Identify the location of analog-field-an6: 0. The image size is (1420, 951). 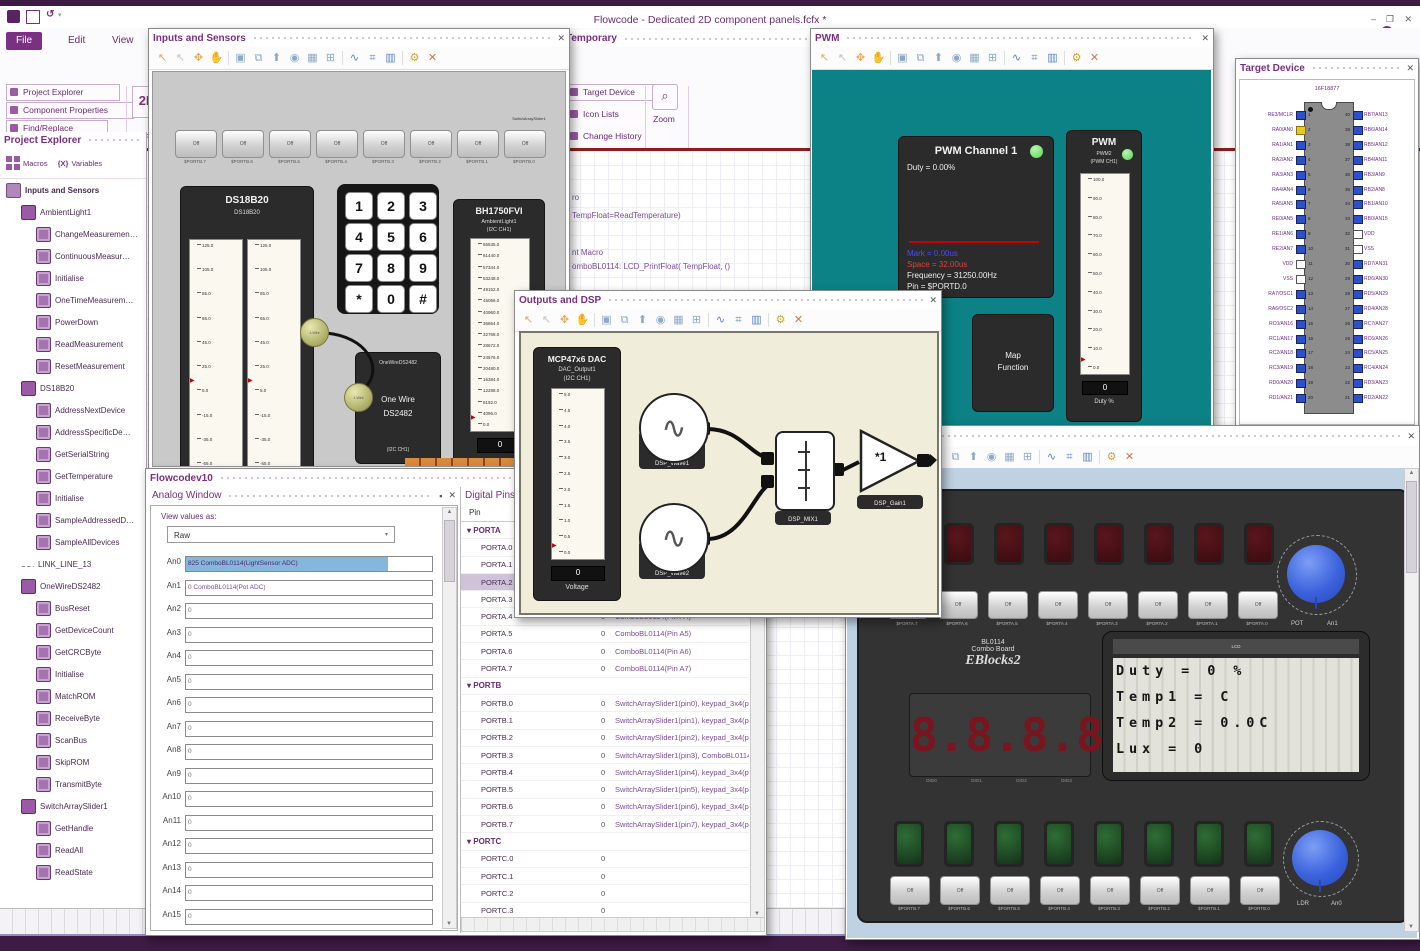
(309, 705).